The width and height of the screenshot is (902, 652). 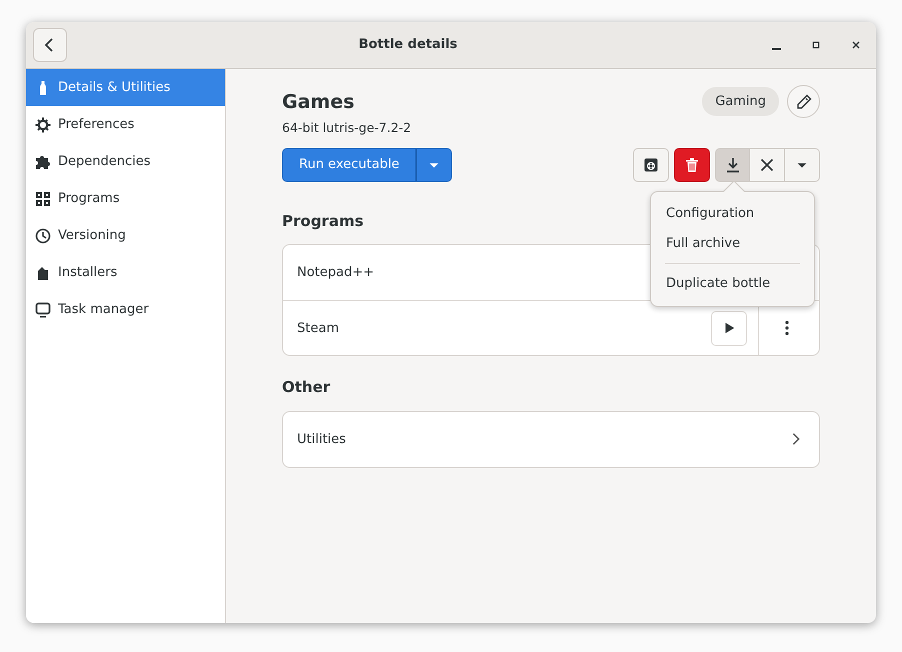 What do you see at coordinates (125, 87) in the screenshot?
I see `sidebar-item: Details & Utilities` at bounding box center [125, 87].